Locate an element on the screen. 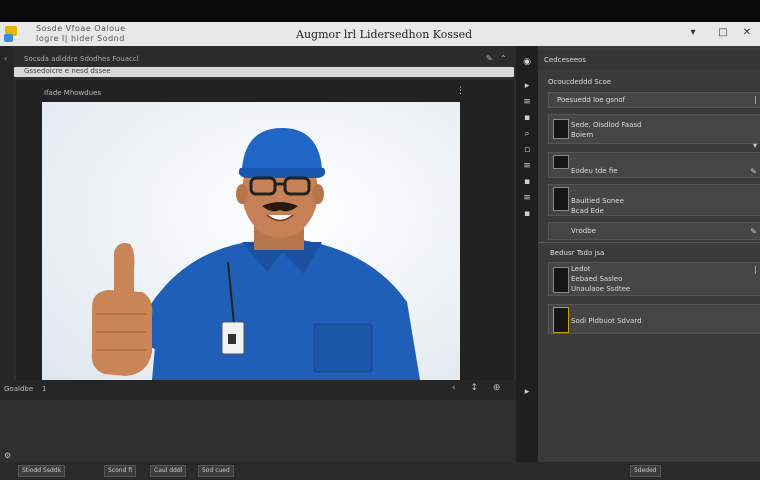 This screenshot has height=480, width=760. tool-icon: ▫ is located at coordinates (527, 150).